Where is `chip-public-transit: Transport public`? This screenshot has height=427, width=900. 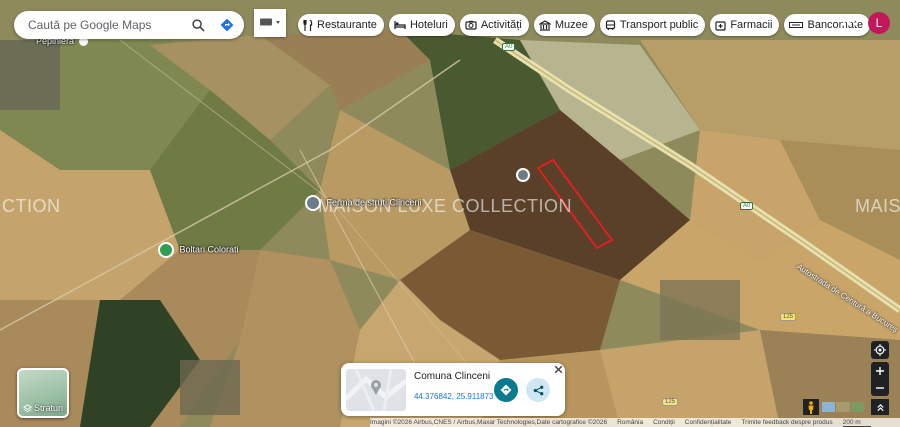 chip-public-transit: Transport public is located at coordinates (652, 25).